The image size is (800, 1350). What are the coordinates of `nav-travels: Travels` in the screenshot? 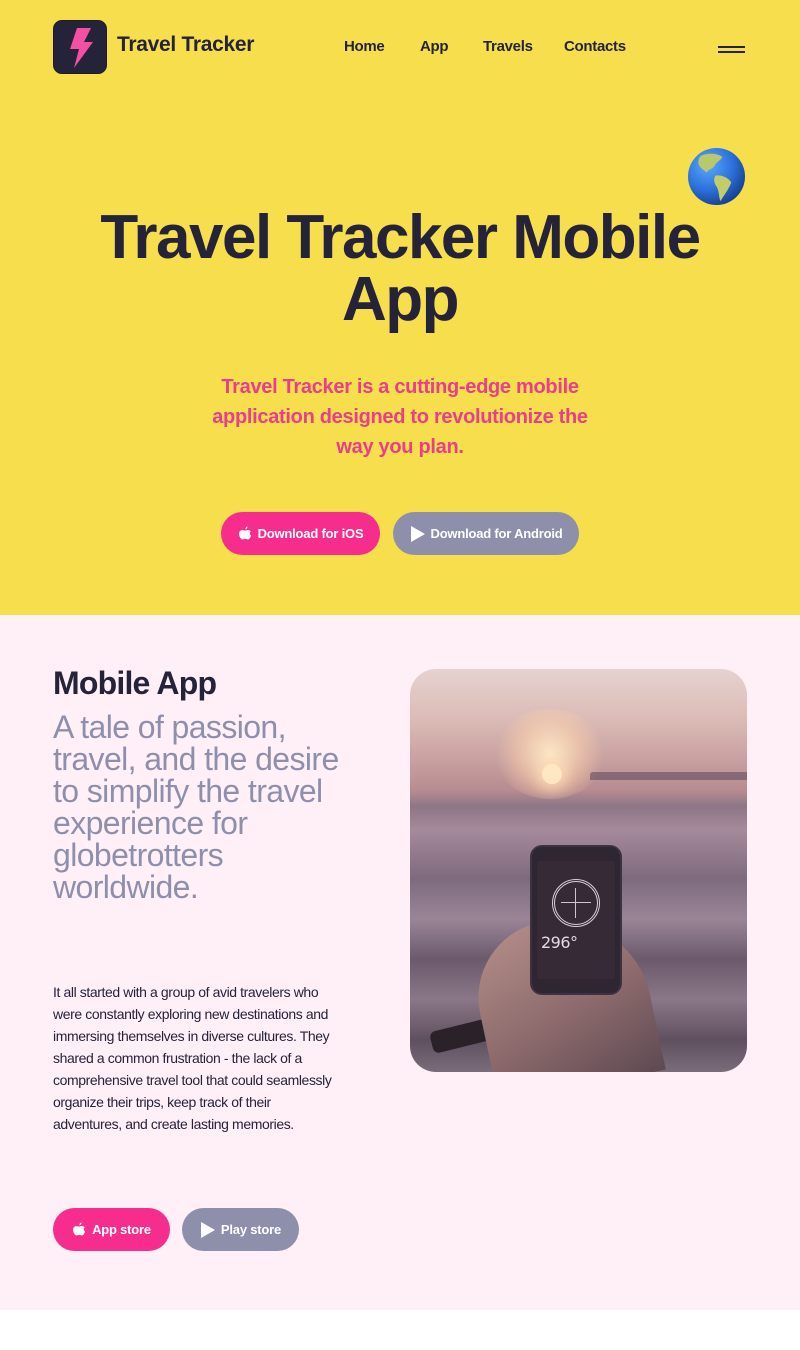 It's located at (508, 46).